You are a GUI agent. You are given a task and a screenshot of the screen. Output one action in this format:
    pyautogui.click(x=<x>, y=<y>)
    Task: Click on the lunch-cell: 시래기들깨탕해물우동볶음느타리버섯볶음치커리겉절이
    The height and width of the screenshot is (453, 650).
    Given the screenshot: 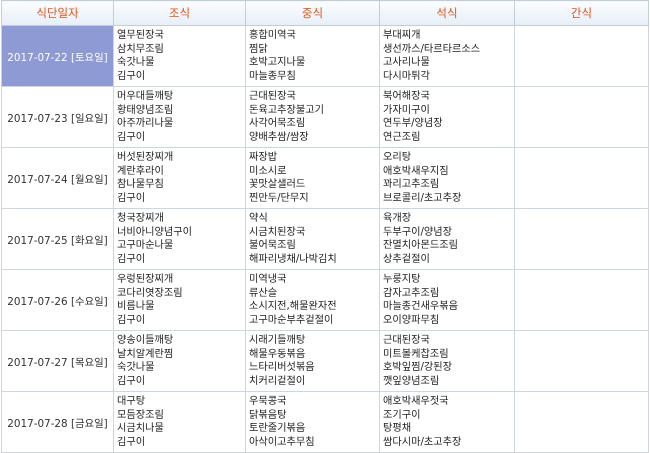 What is the action you would take?
    pyautogui.click(x=312, y=361)
    